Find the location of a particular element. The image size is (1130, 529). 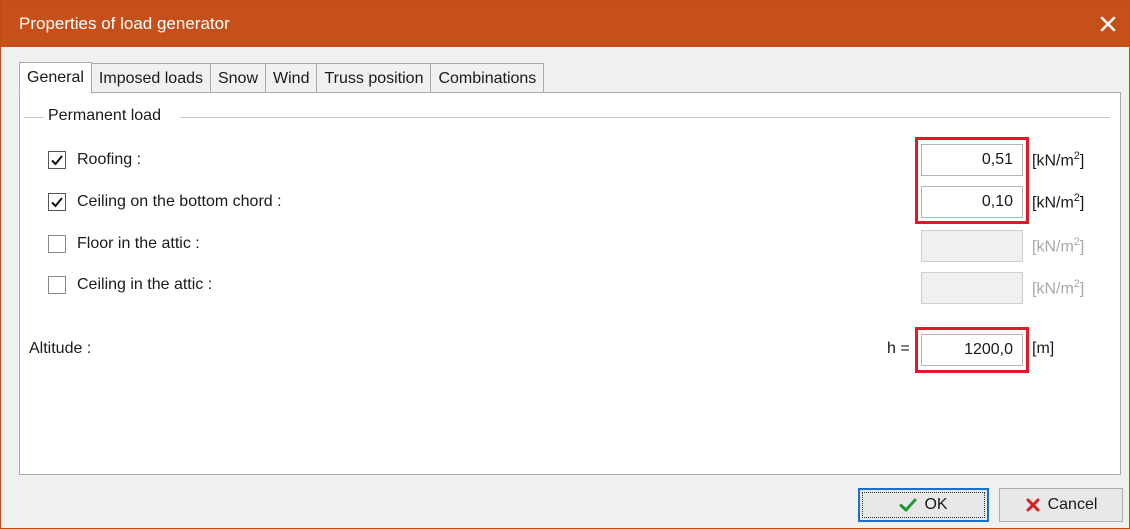

roofing-checkbox is located at coordinates (57, 160).